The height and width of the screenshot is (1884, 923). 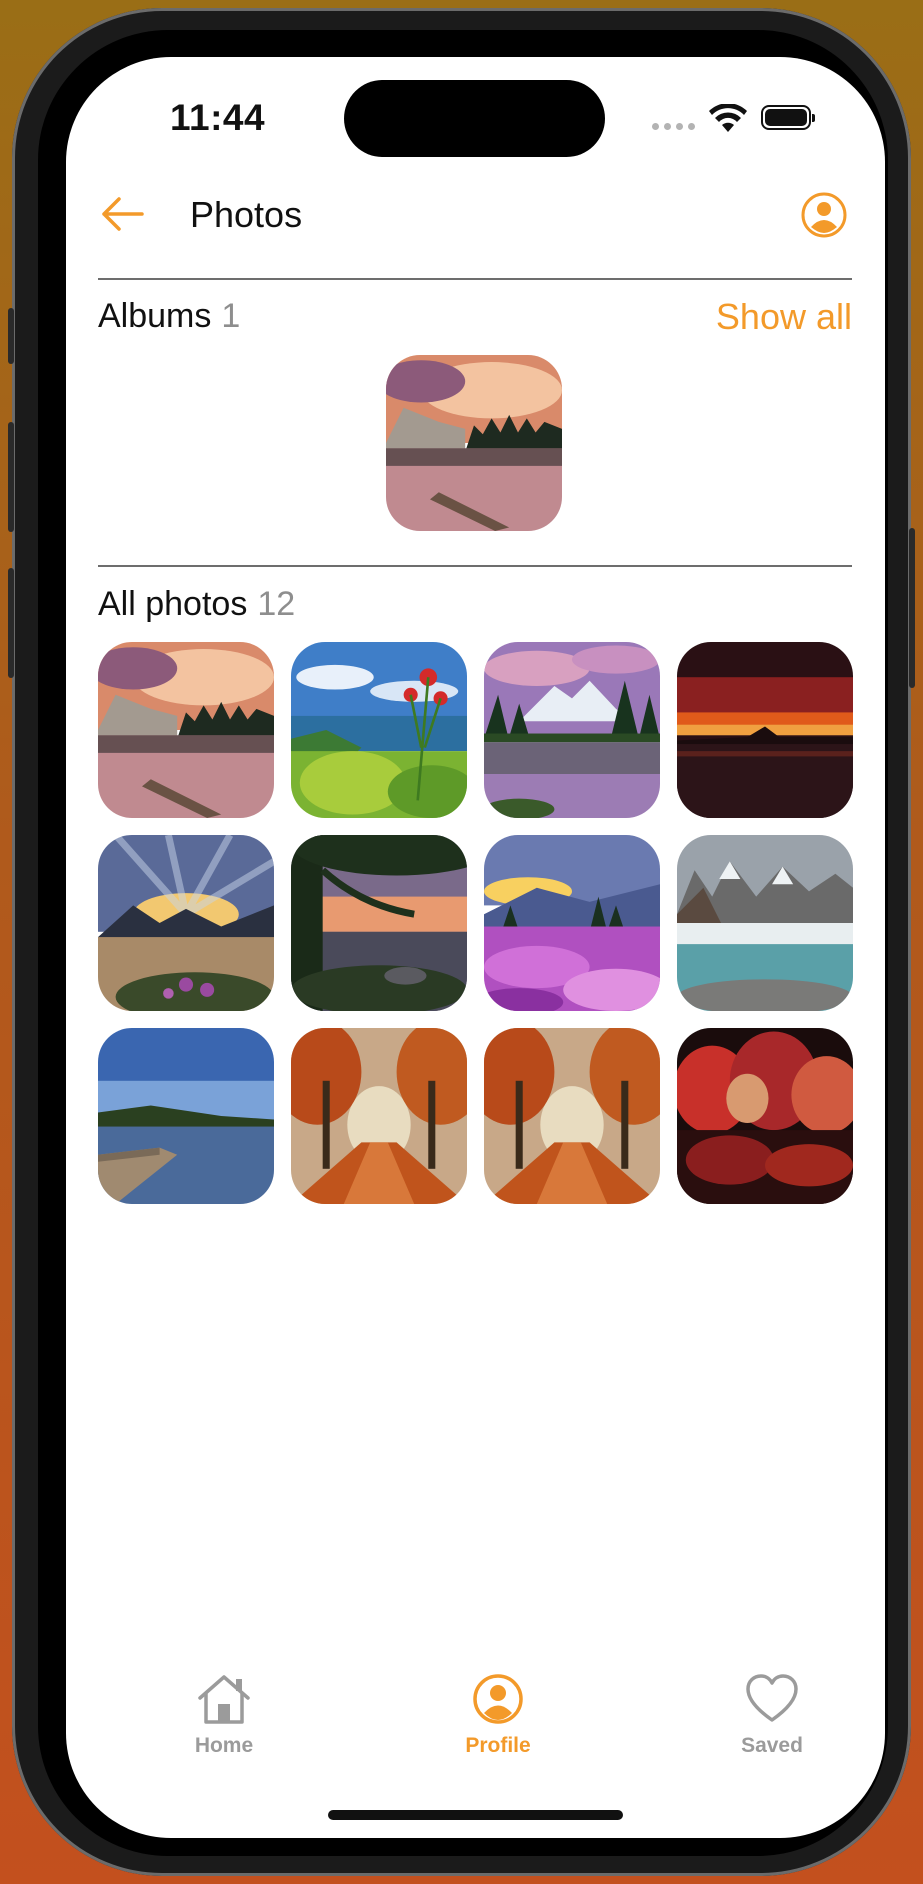 I want to click on tab-profile-label: Profile, so click(x=498, y=1745).